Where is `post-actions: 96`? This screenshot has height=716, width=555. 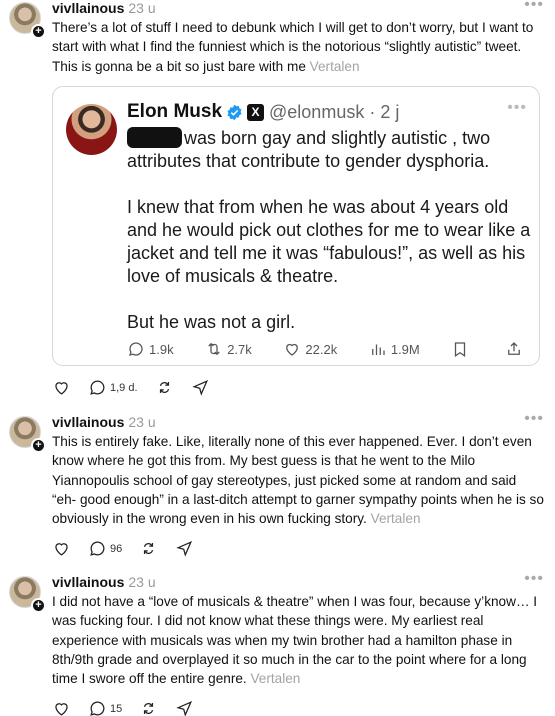 post-actions: 96 is located at coordinates (131, 548).